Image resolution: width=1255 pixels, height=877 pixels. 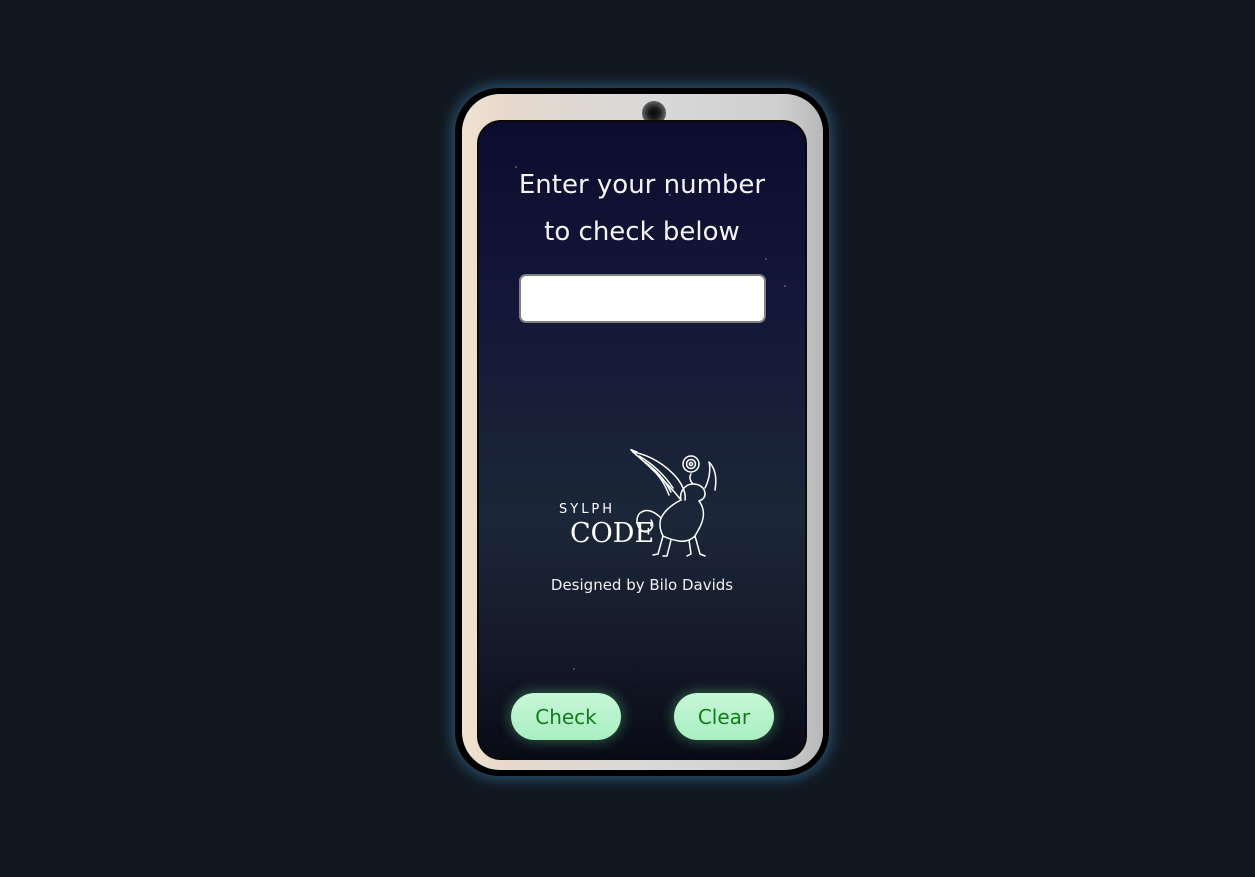 I want to click on clear-button: Clear, so click(x=724, y=716).